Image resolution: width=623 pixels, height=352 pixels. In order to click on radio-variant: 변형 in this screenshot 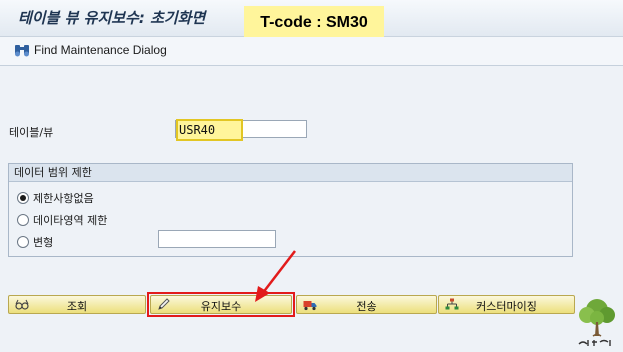, I will do `click(35, 242)`.